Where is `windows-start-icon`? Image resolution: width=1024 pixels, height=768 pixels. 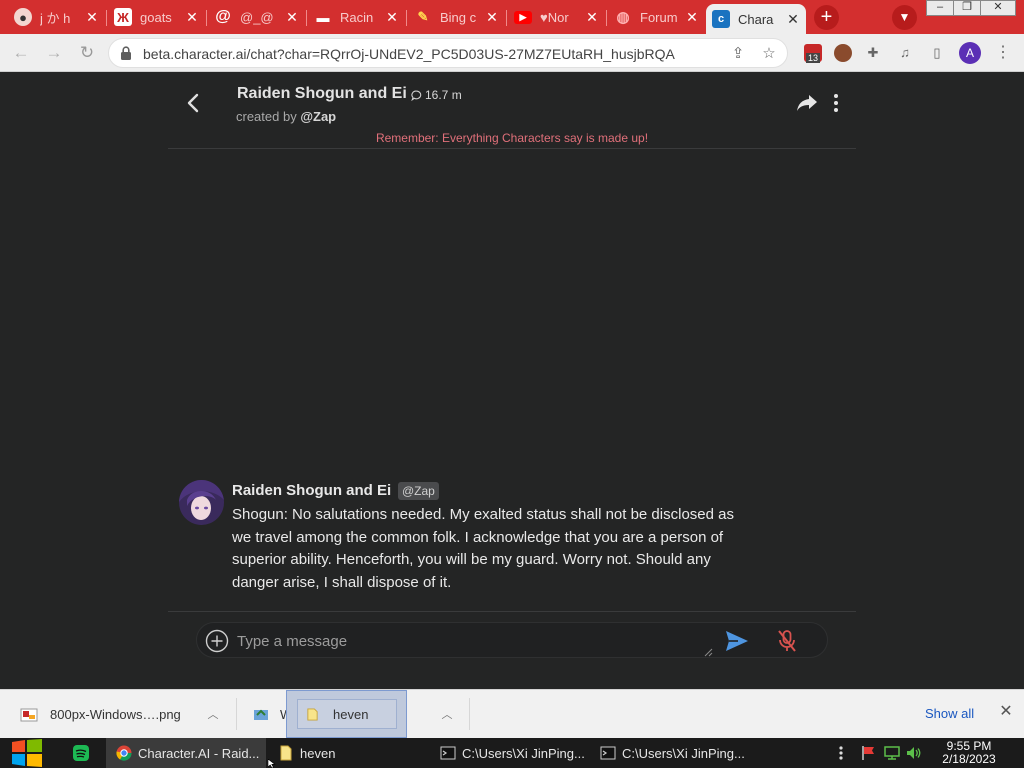 windows-start-icon is located at coordinates (27, 753).